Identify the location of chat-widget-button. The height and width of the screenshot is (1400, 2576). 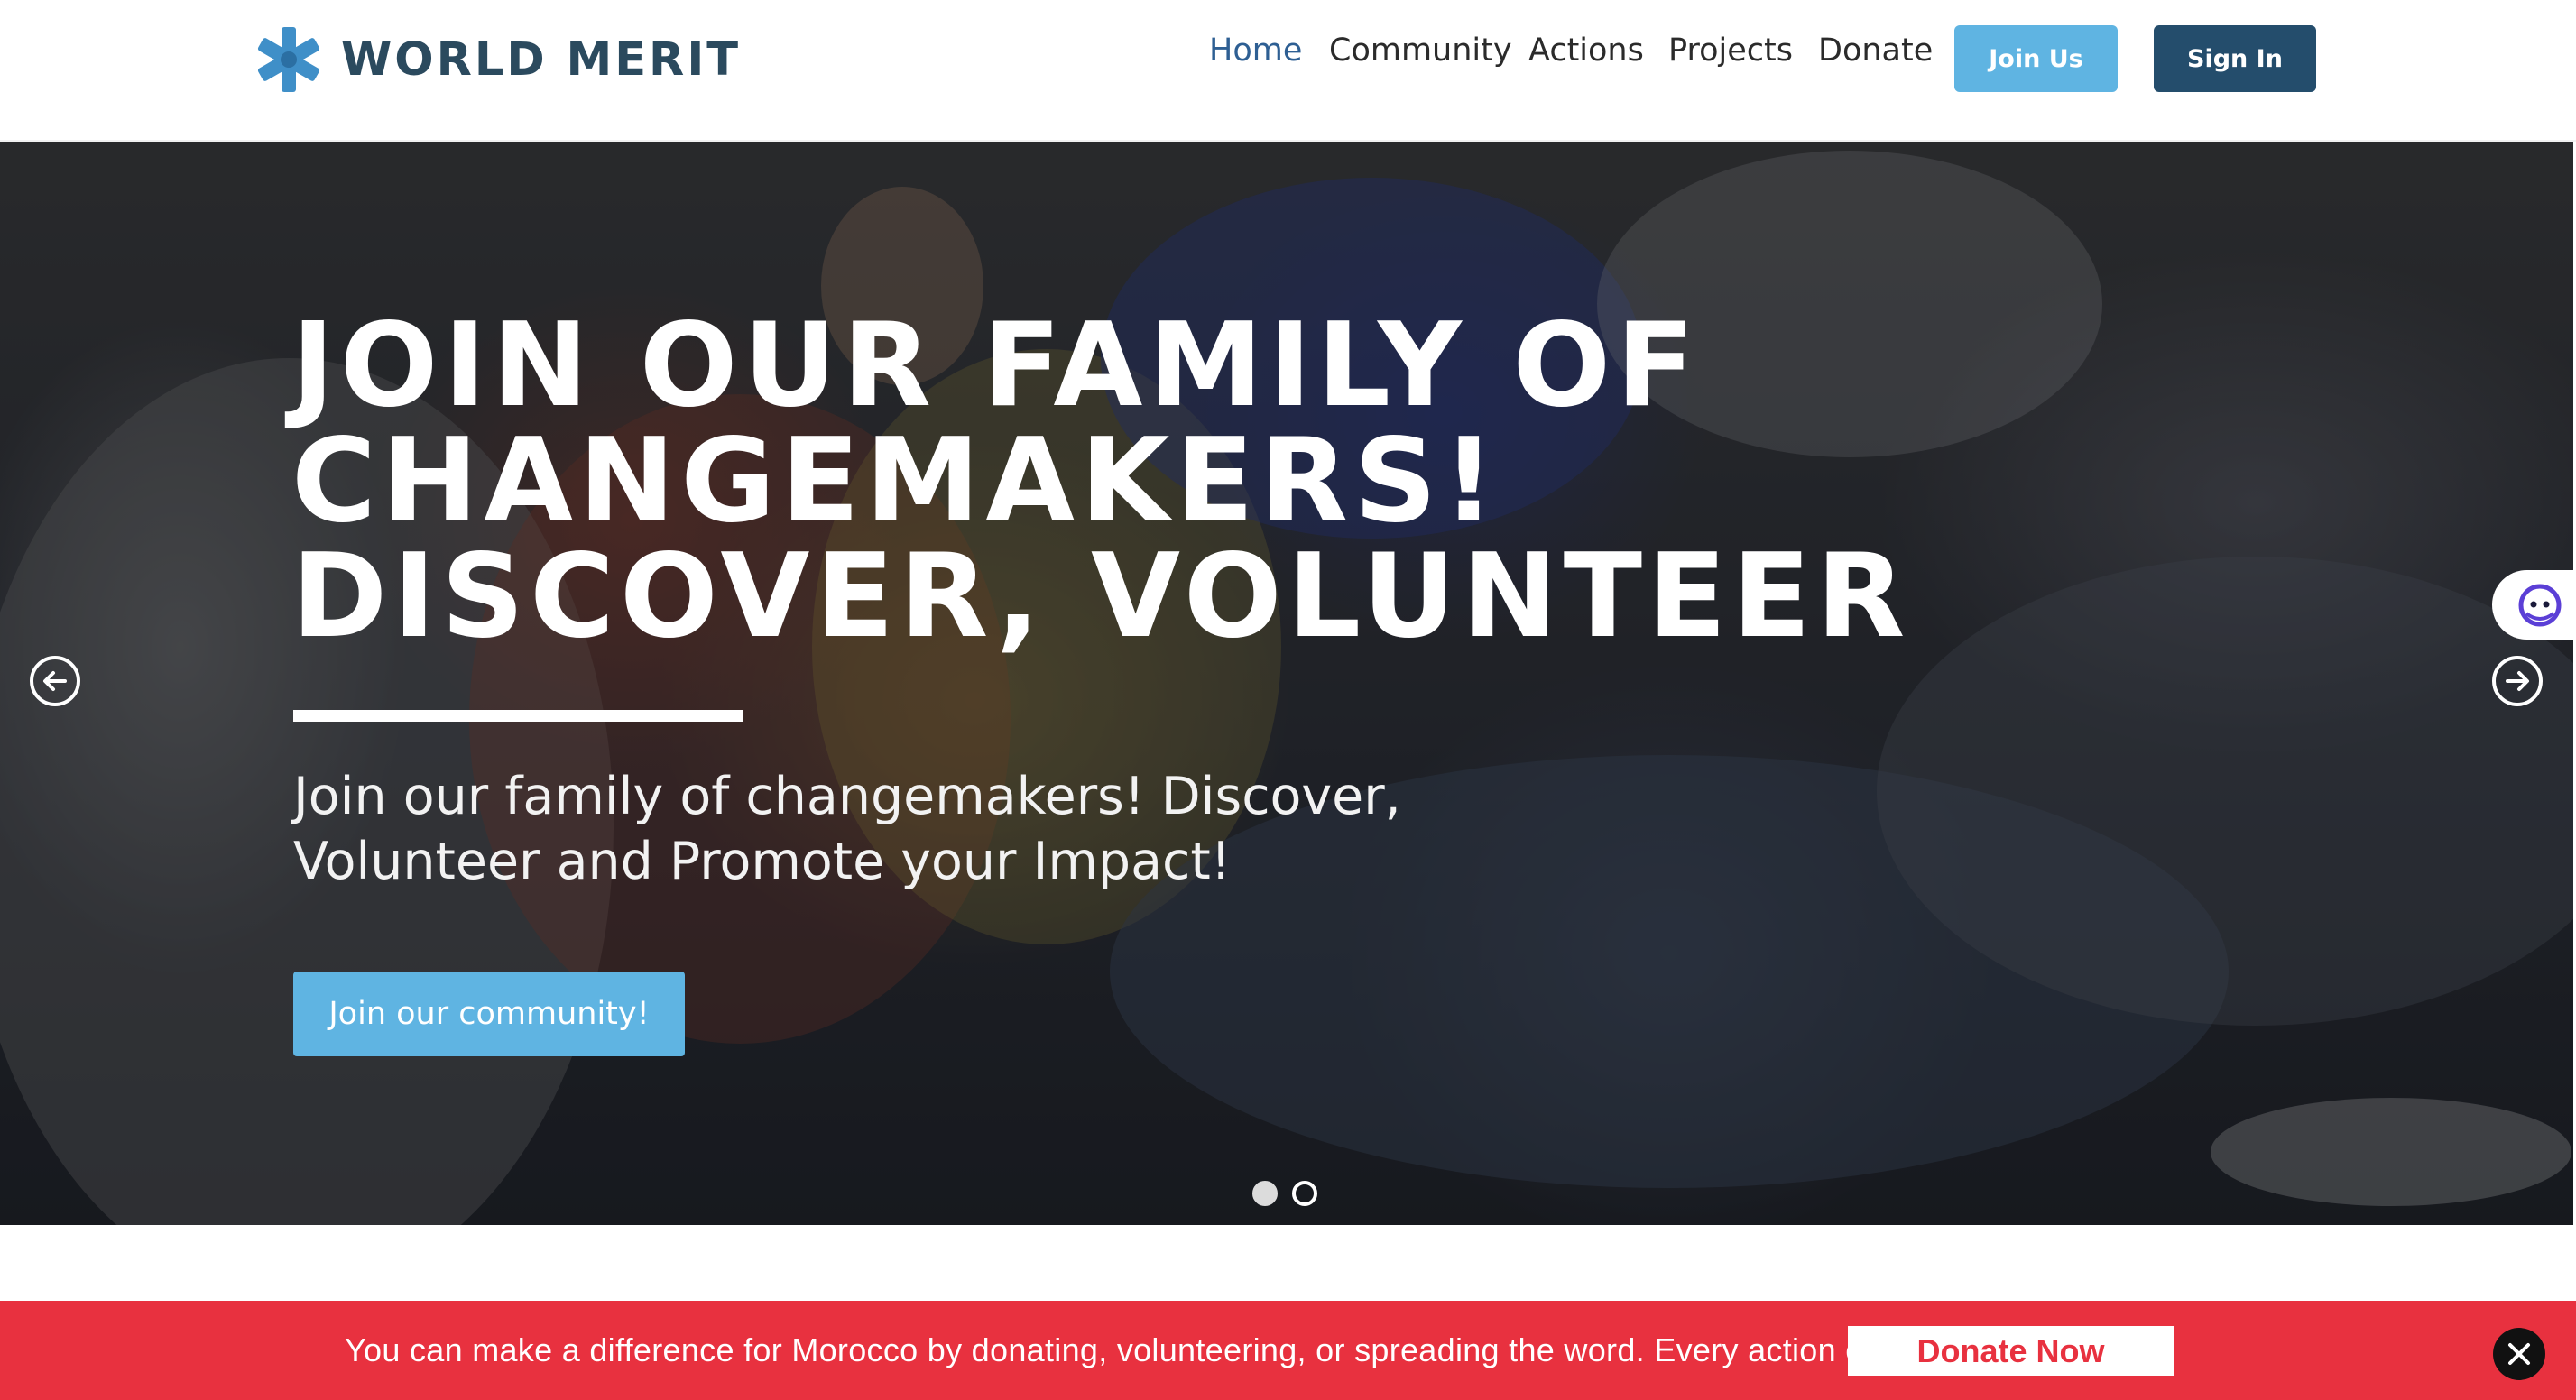
(2534, 605).